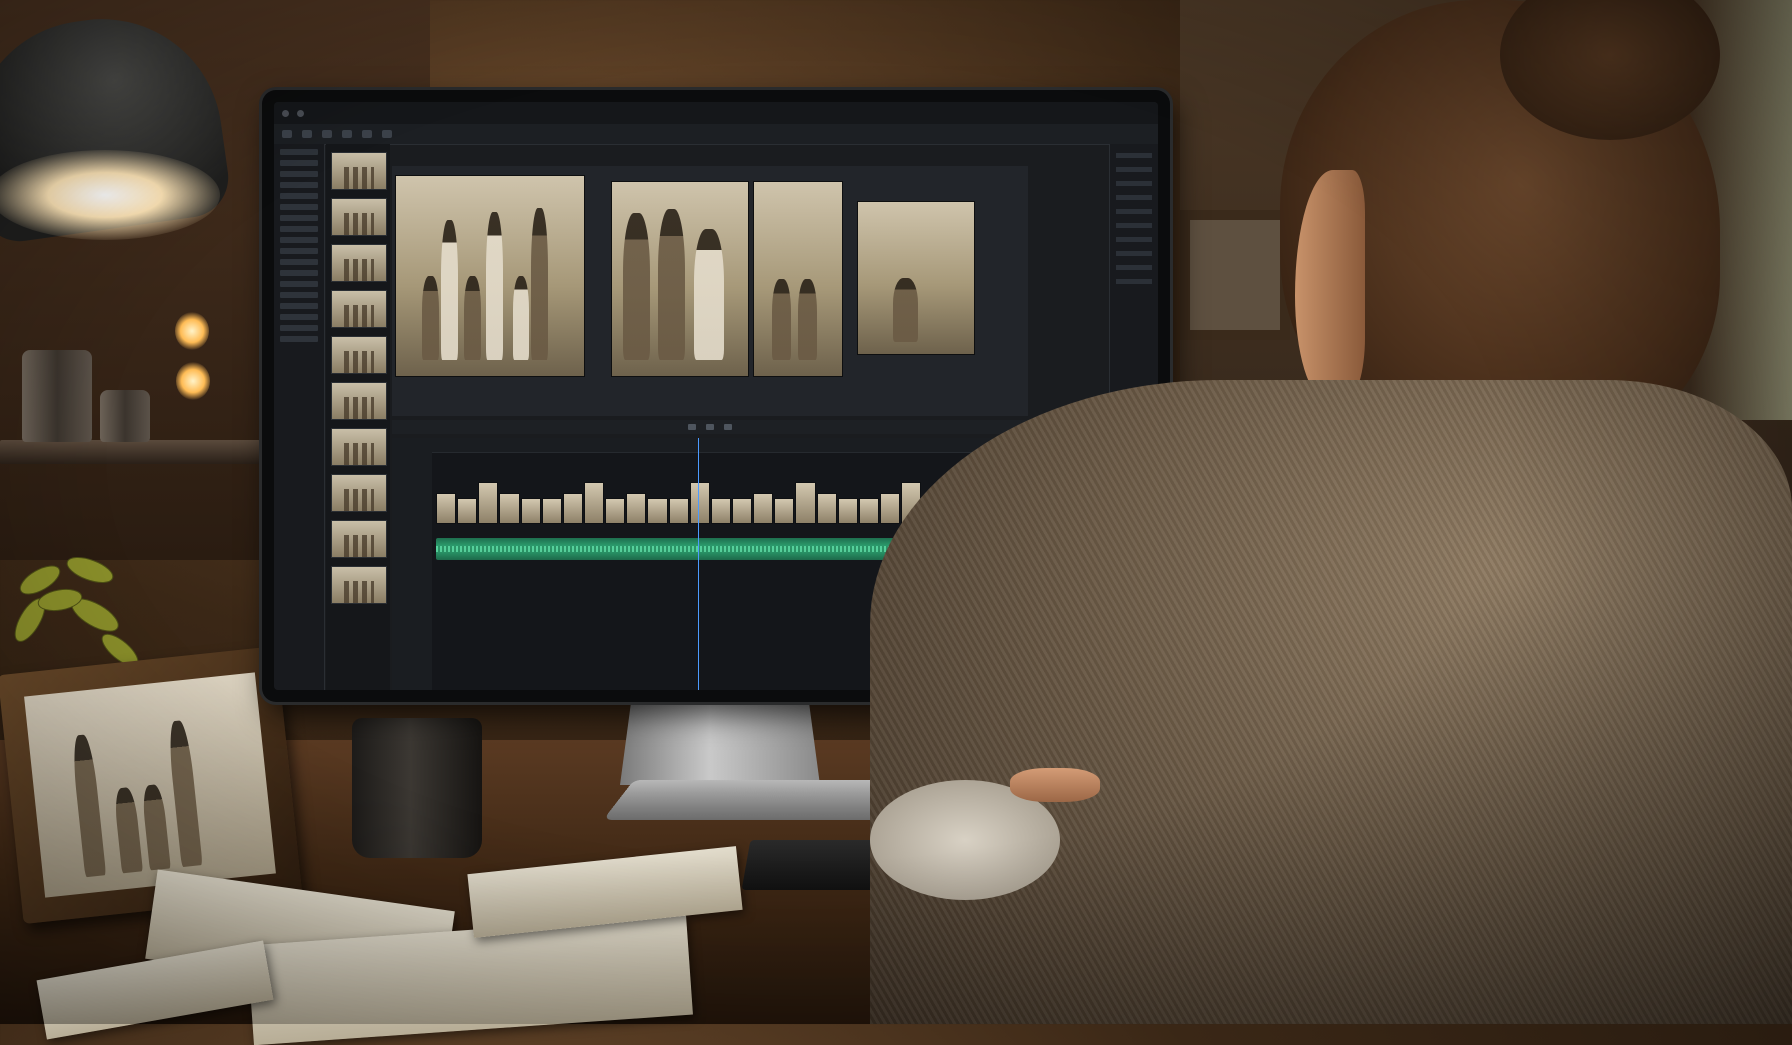 This screenshot has width=1792, height=1045. I want to click on wall-shelf, so click(130, 452).